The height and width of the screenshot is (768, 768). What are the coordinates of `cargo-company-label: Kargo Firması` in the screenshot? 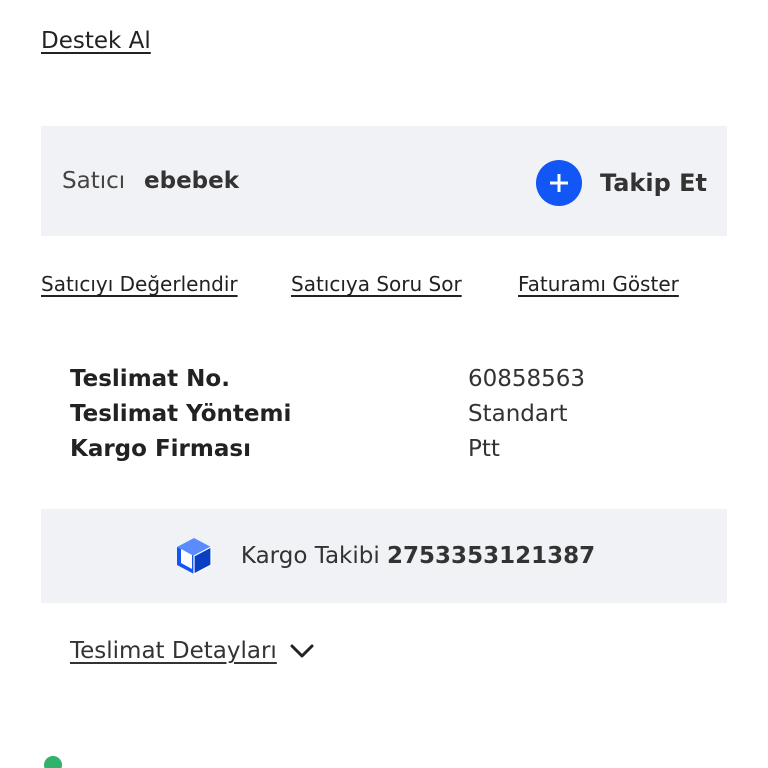 It's located at (160, 449).